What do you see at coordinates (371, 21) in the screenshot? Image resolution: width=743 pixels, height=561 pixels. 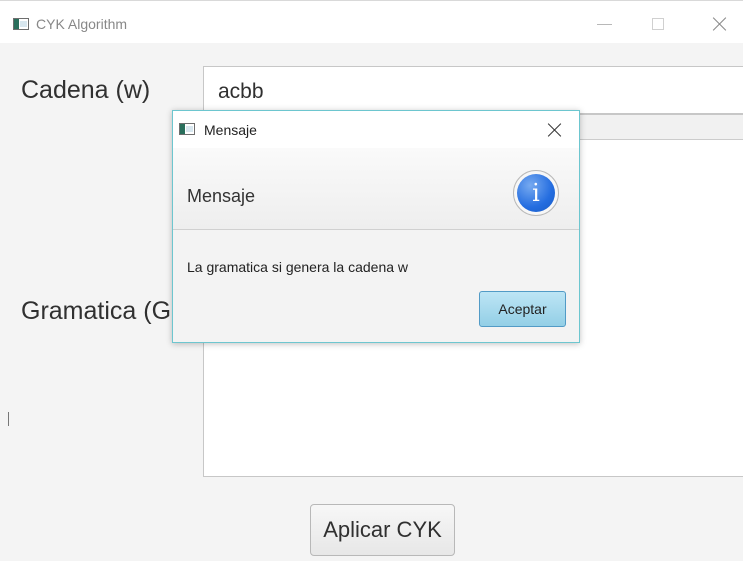 I see `window-title-bar: CYK Algorithm` at bounding box center [371, 21].